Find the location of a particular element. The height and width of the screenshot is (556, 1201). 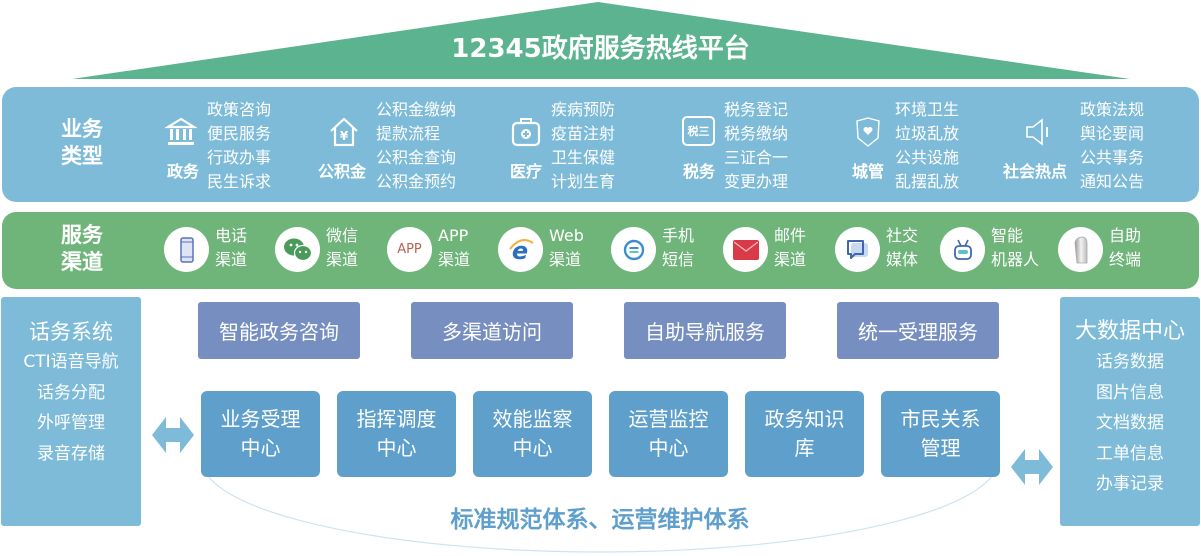

center-box: 指挥调度 中心 is located at coordinates (396, 434).